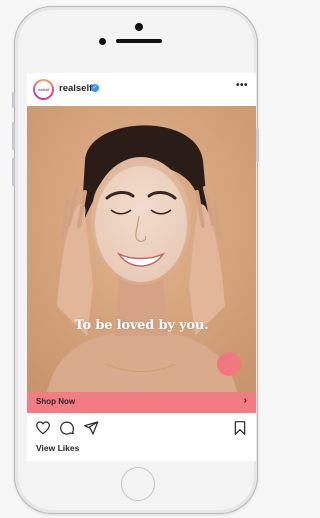 This screenshot has height=518, width=320. I want to click on image-caption: To be loved by you., so click(141, 325).